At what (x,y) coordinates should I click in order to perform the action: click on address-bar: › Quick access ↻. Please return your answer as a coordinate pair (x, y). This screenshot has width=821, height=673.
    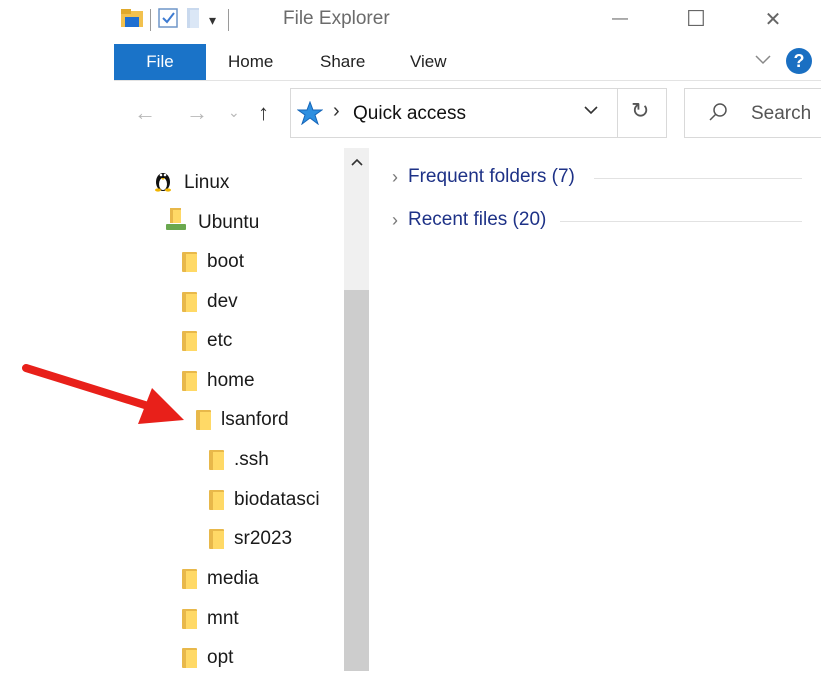
    Looking at the image, I should click on (478, 113).